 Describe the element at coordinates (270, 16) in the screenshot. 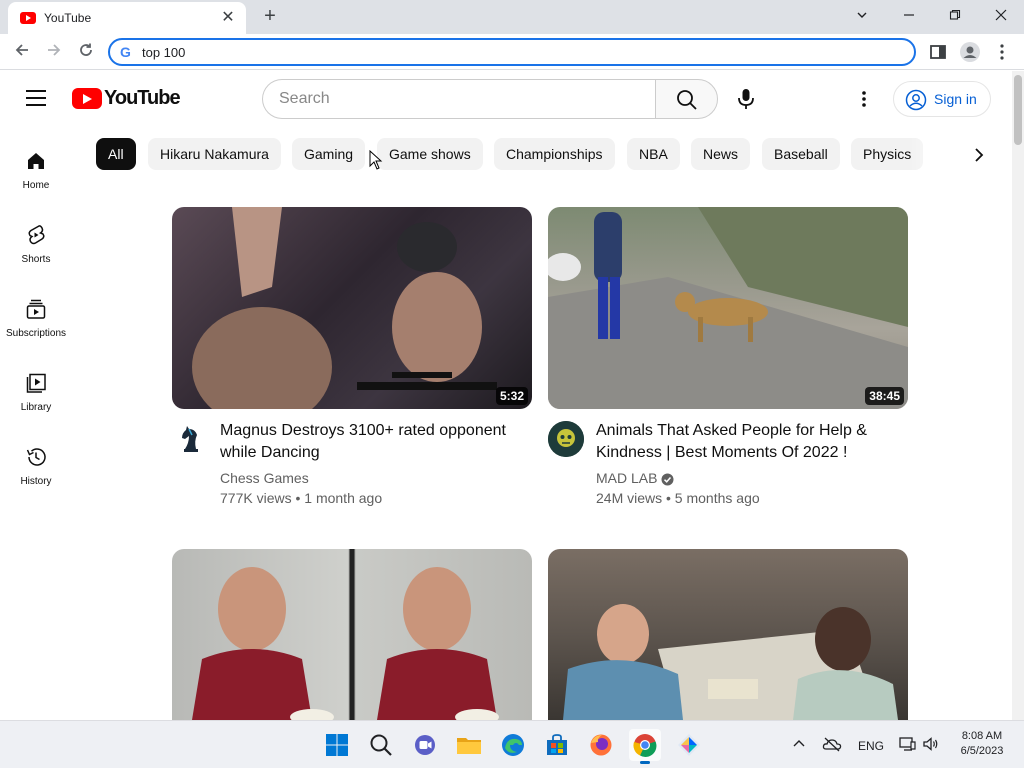

I see `new-tab-button: +` at that location.